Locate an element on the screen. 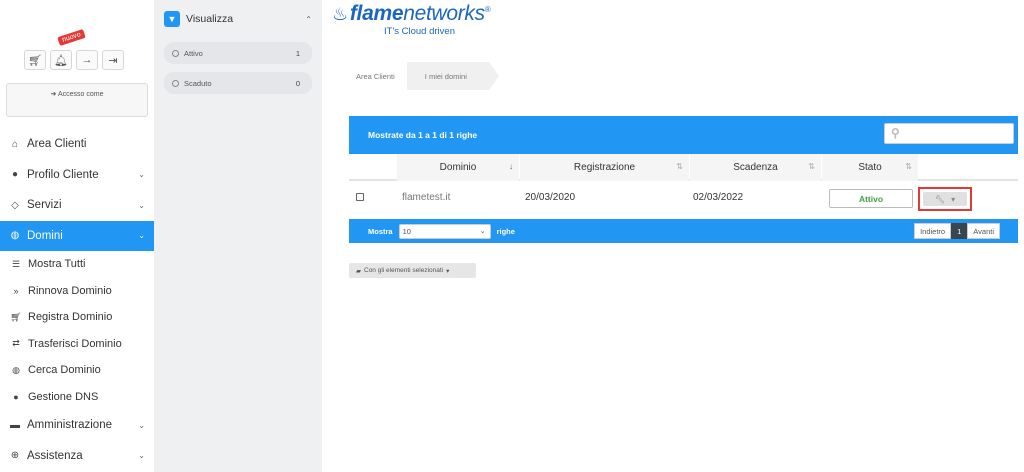  row-checkbox is located at coordinates (360, 197).